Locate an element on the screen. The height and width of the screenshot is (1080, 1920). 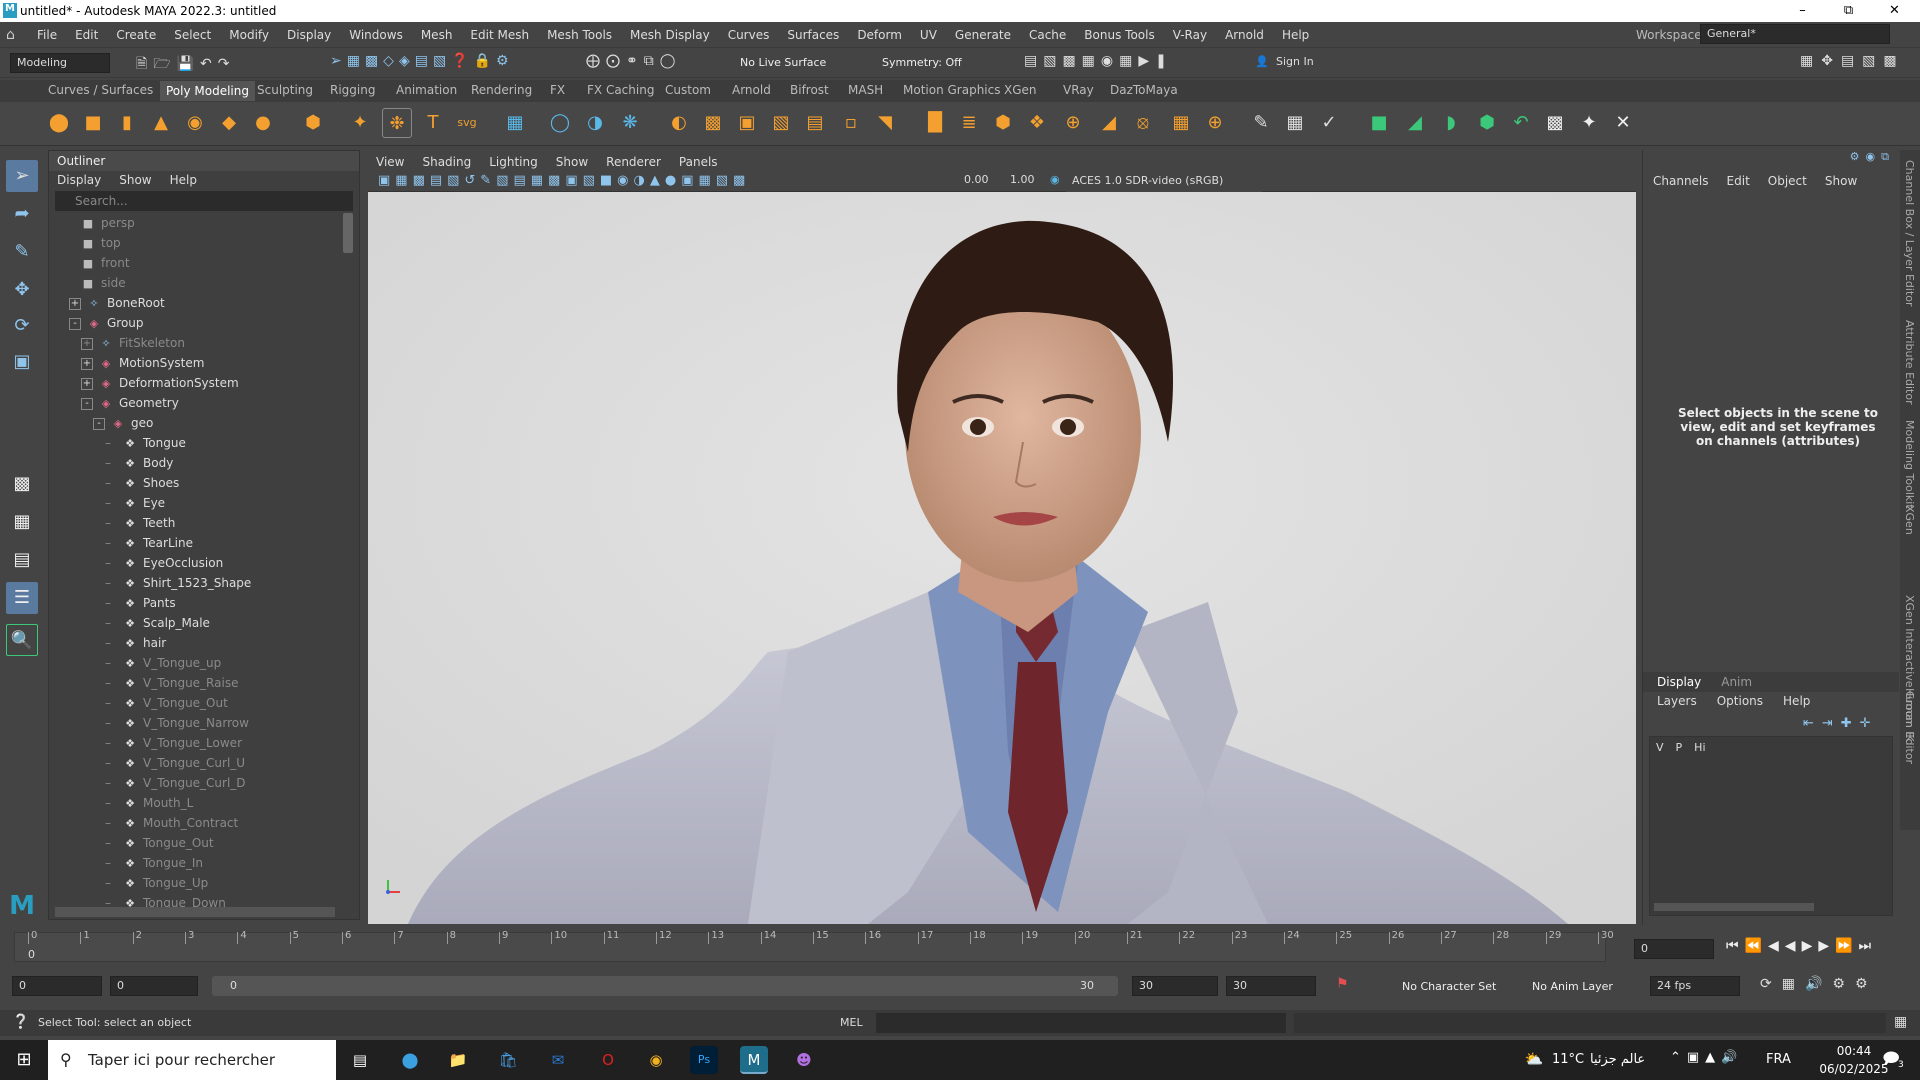
viewport-menu-renderer: Renderer is located at coordinates (633, 162).